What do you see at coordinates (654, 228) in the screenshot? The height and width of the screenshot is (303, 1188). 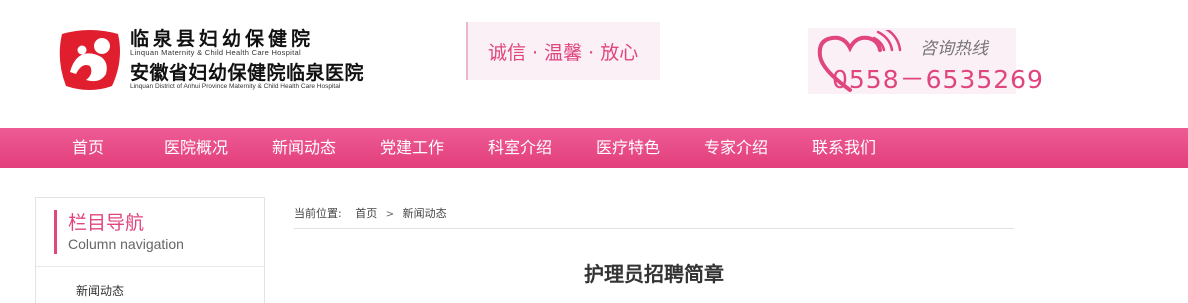 I see `breadcrumb-divider` at bounding box center [654, 228].